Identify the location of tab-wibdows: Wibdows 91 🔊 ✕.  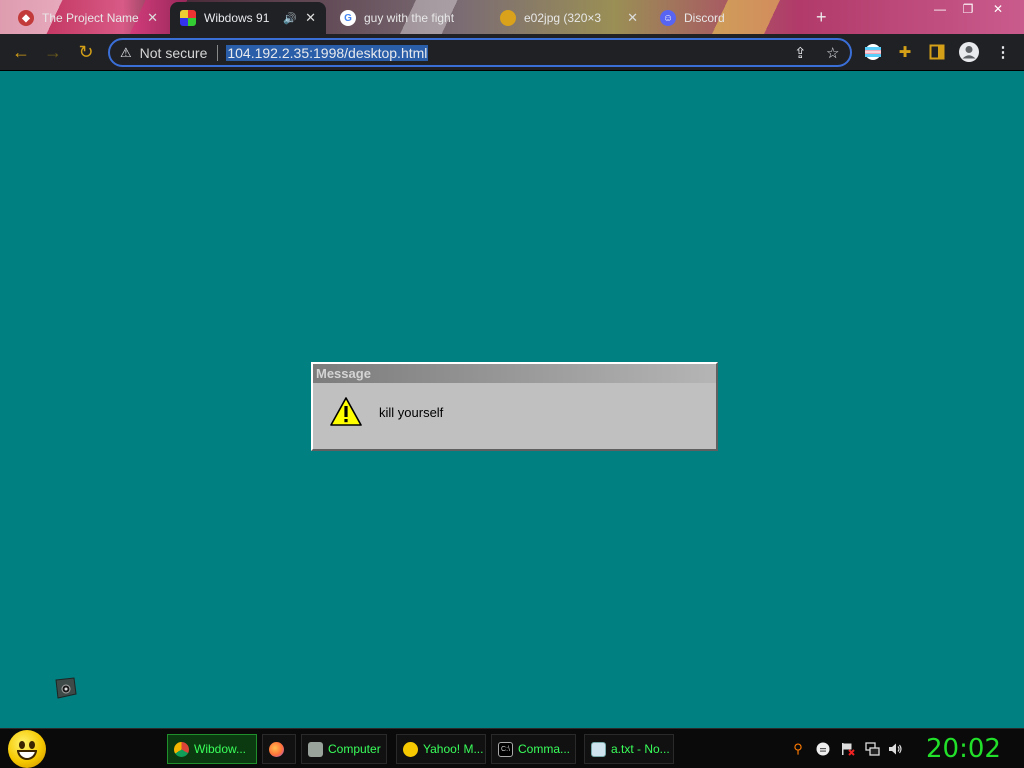
(248, 18).